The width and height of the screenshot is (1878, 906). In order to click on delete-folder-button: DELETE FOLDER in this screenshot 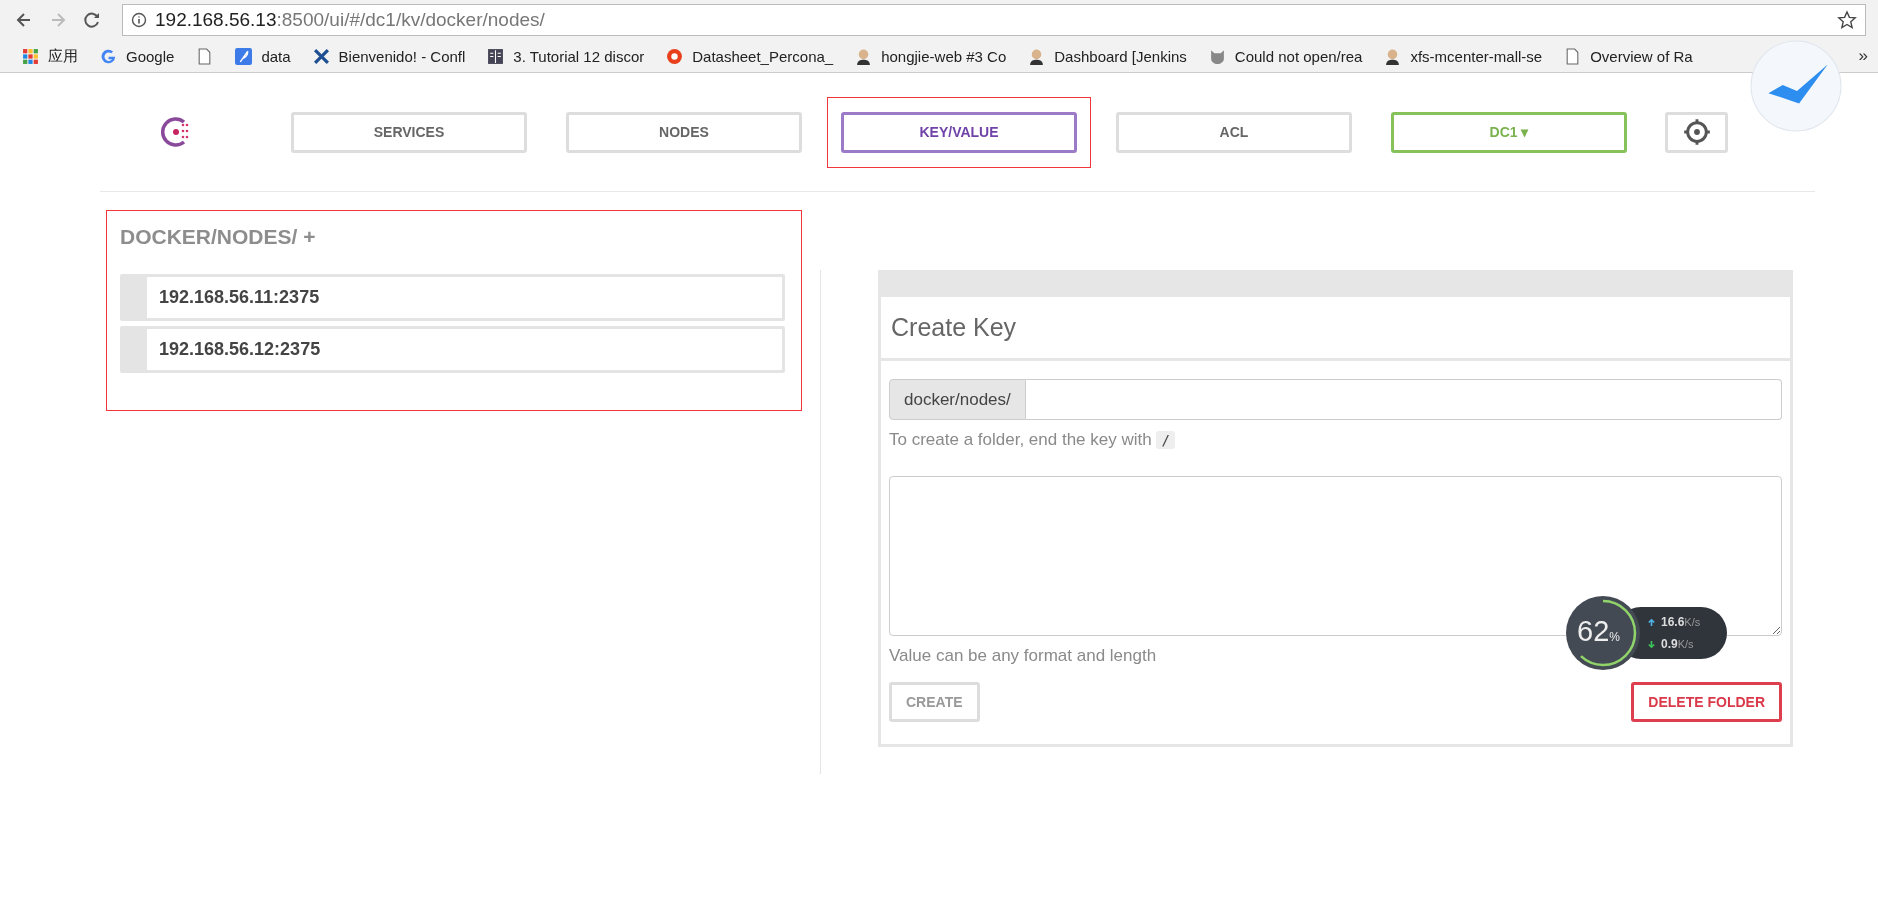, I will do `click(1706, 702)`.